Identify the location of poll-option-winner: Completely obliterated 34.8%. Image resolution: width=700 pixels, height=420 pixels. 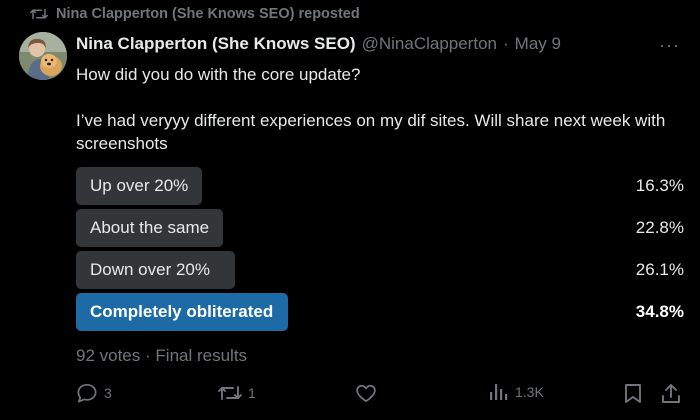
(381, 312).